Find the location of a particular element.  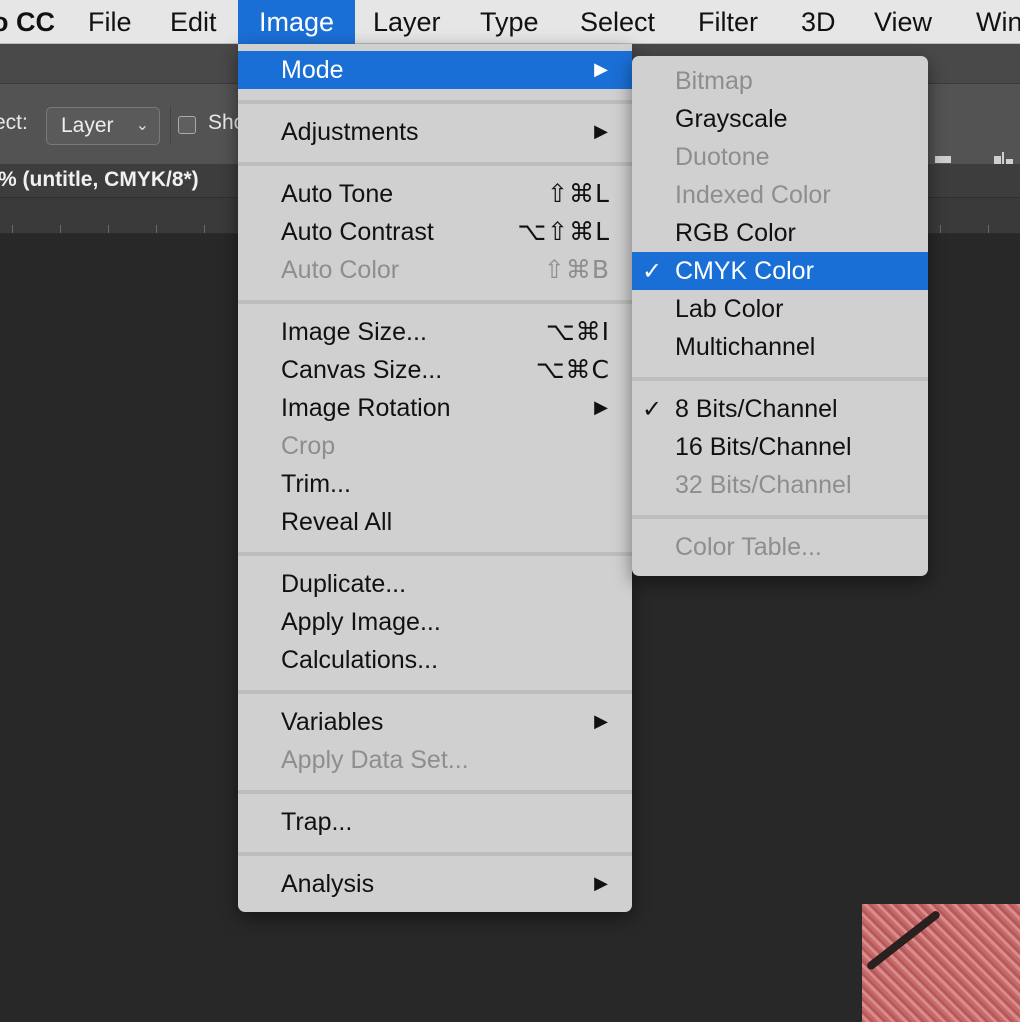

menu-item-label: Mode is located at coordinates (312, 70).